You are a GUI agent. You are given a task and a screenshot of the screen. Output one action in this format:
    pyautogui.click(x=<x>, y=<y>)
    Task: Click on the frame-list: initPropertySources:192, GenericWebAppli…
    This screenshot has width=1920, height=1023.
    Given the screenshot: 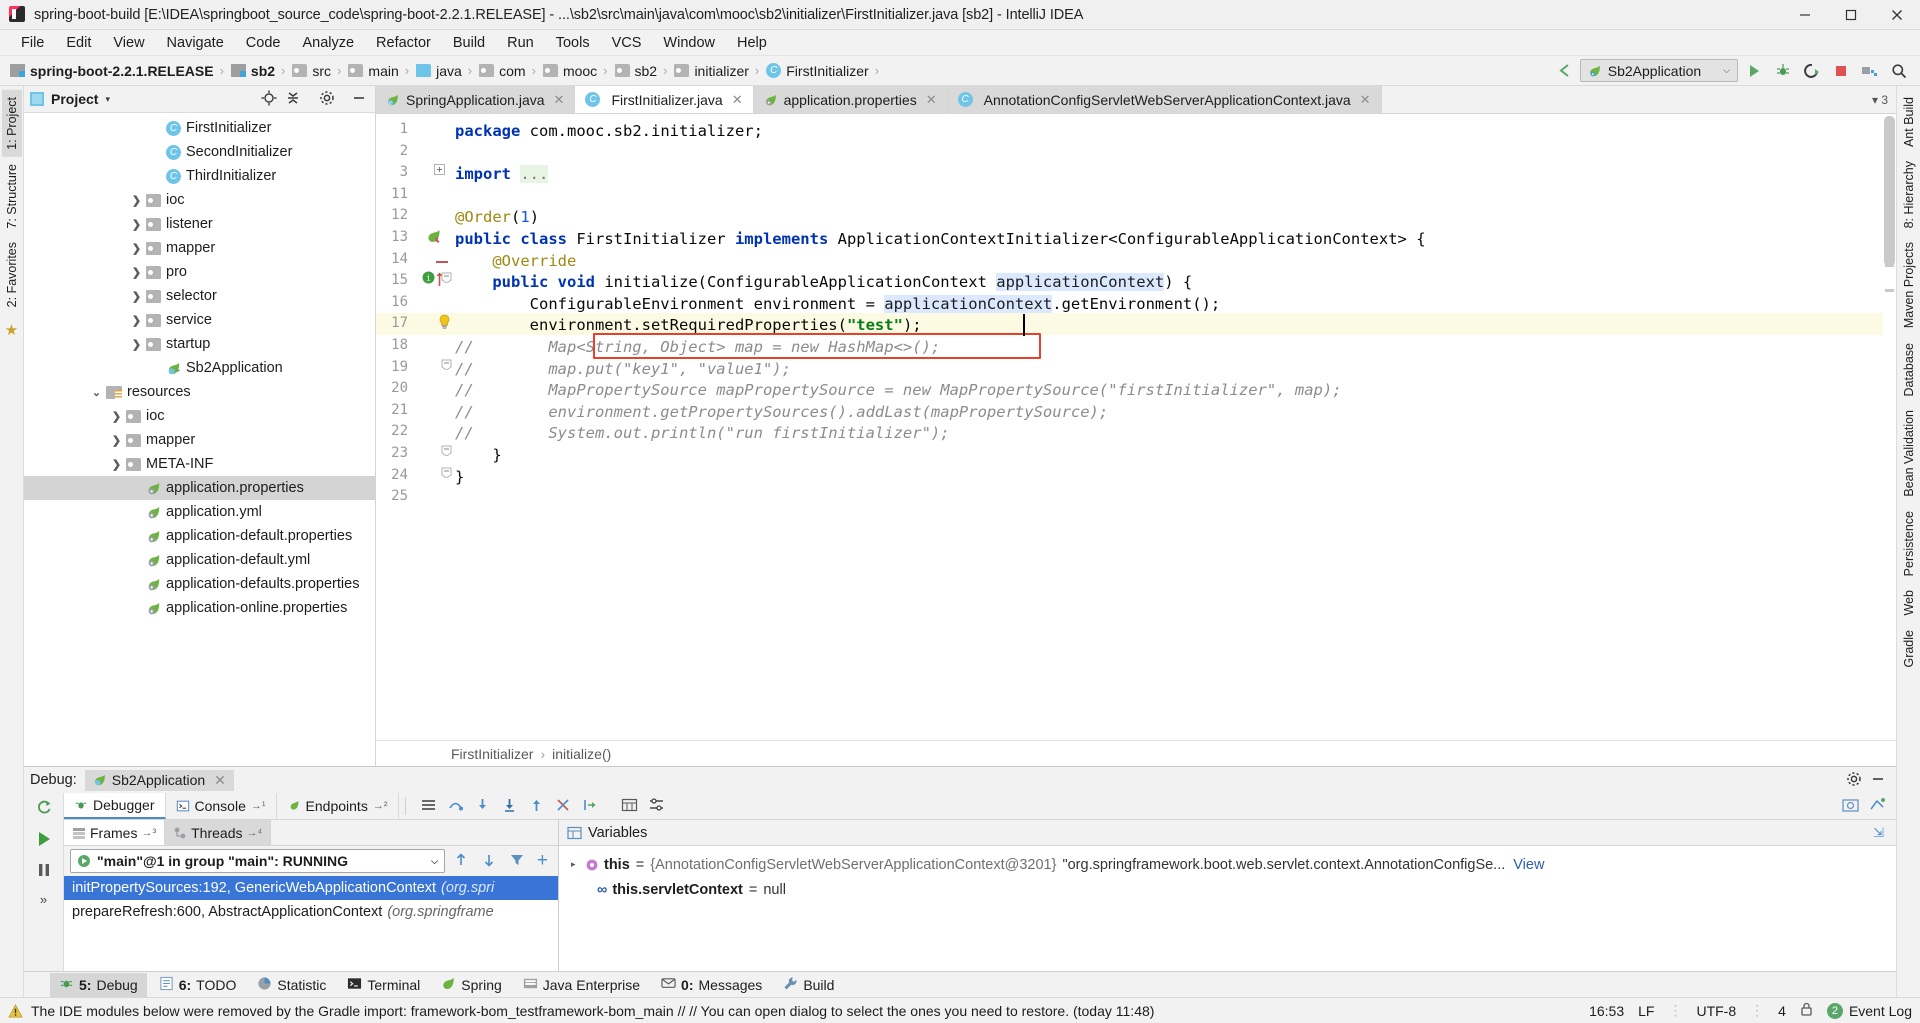 What is the action you would take?
    pyautogui.click(x=311, y=923)
    